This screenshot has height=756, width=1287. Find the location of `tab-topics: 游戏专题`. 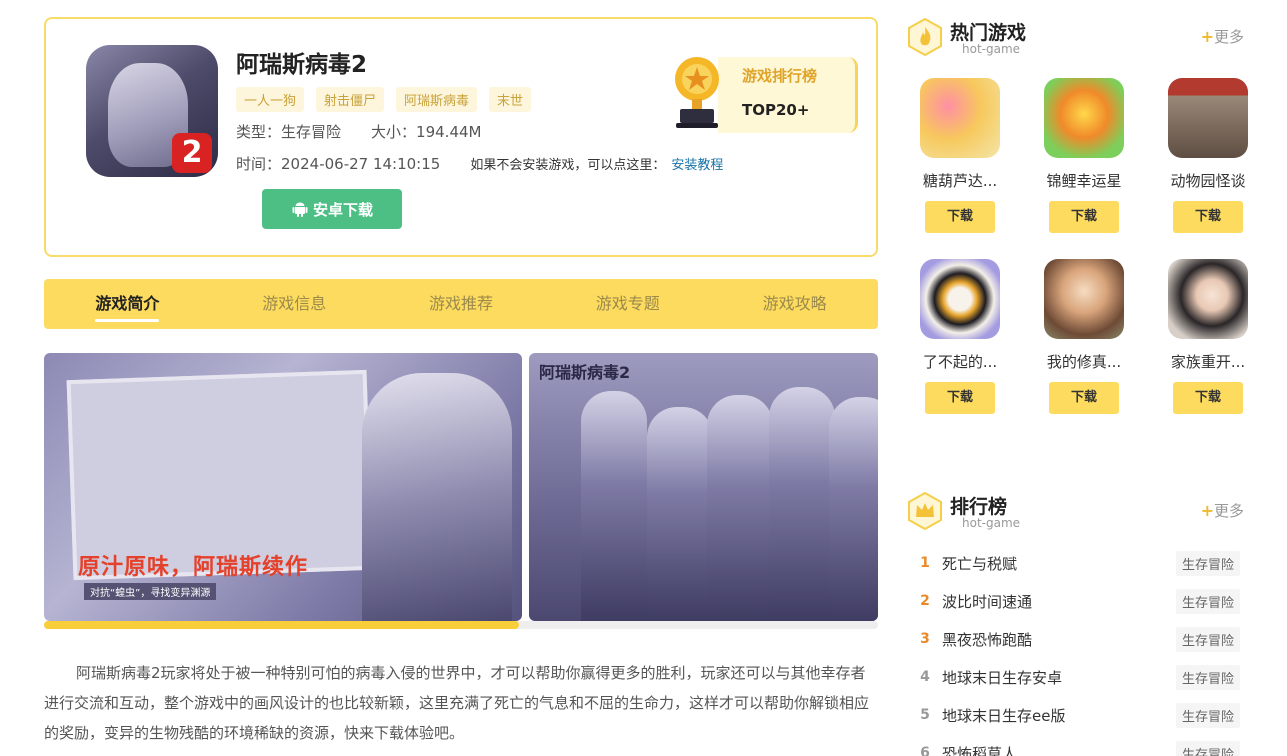

tab-topics: 游戏专题 is located at coordinates (627, 304).